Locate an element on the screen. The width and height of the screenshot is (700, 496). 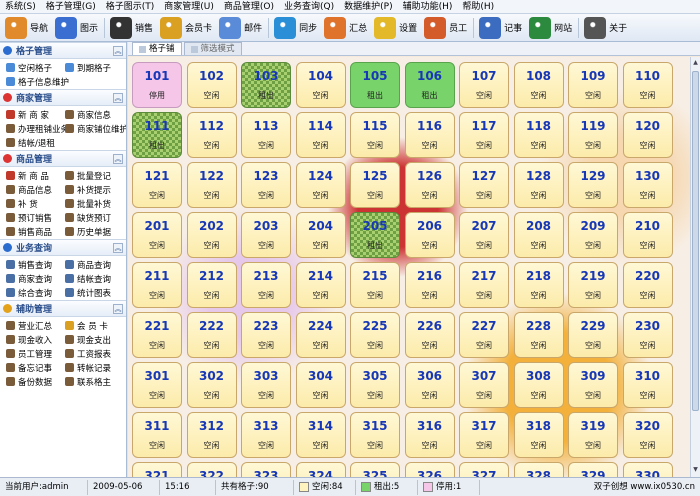
locker-cell: 311 空闲 is located at coordinates (157, 435).